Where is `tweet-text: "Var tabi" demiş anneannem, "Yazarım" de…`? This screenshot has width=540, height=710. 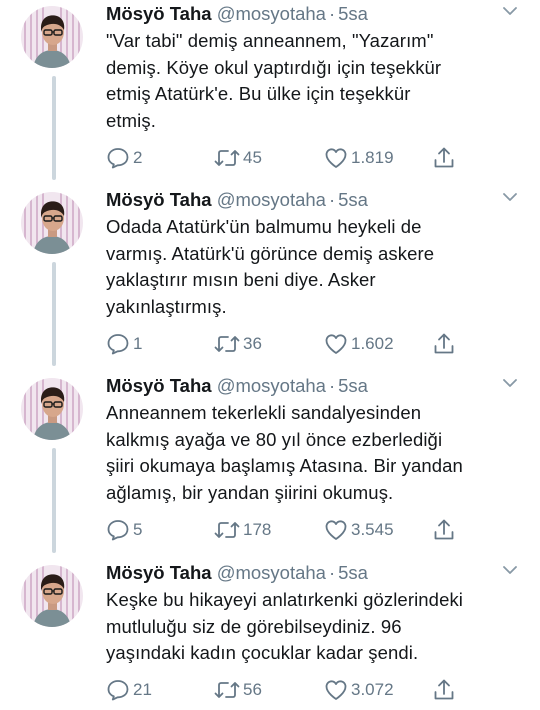
tweet-text: "Var tabi" demiş anneannem, "Yazarım" de… is located at coordinates (316, 81).